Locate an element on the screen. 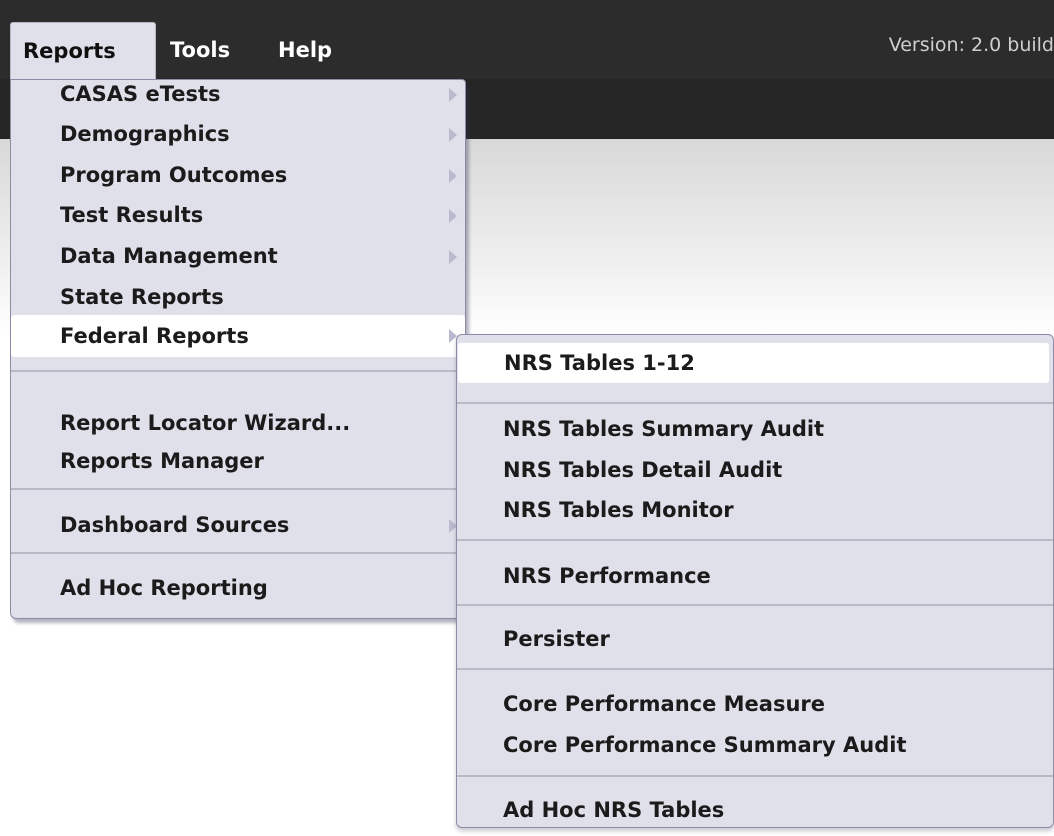  menu-help: Help is located at coordinates (305, 50).